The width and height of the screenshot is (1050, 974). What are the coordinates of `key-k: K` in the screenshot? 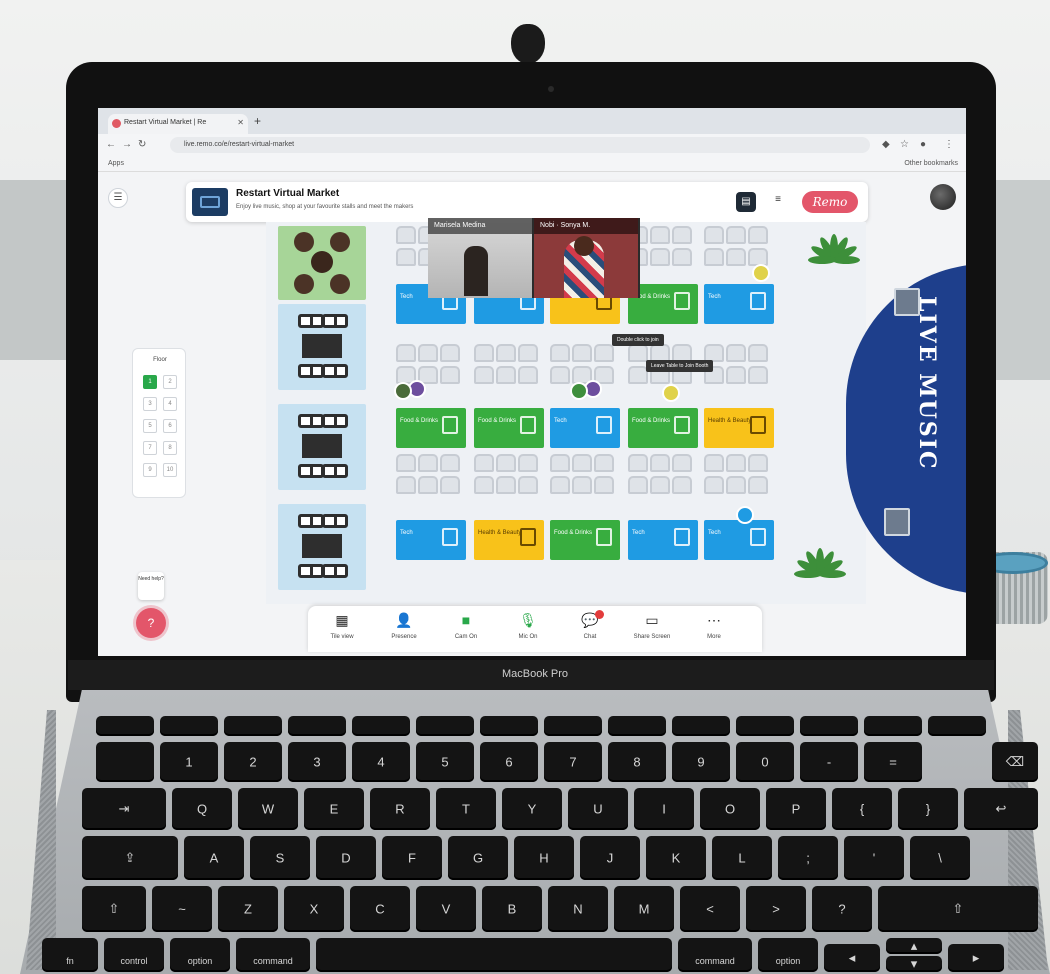 It's located at (676, 858).